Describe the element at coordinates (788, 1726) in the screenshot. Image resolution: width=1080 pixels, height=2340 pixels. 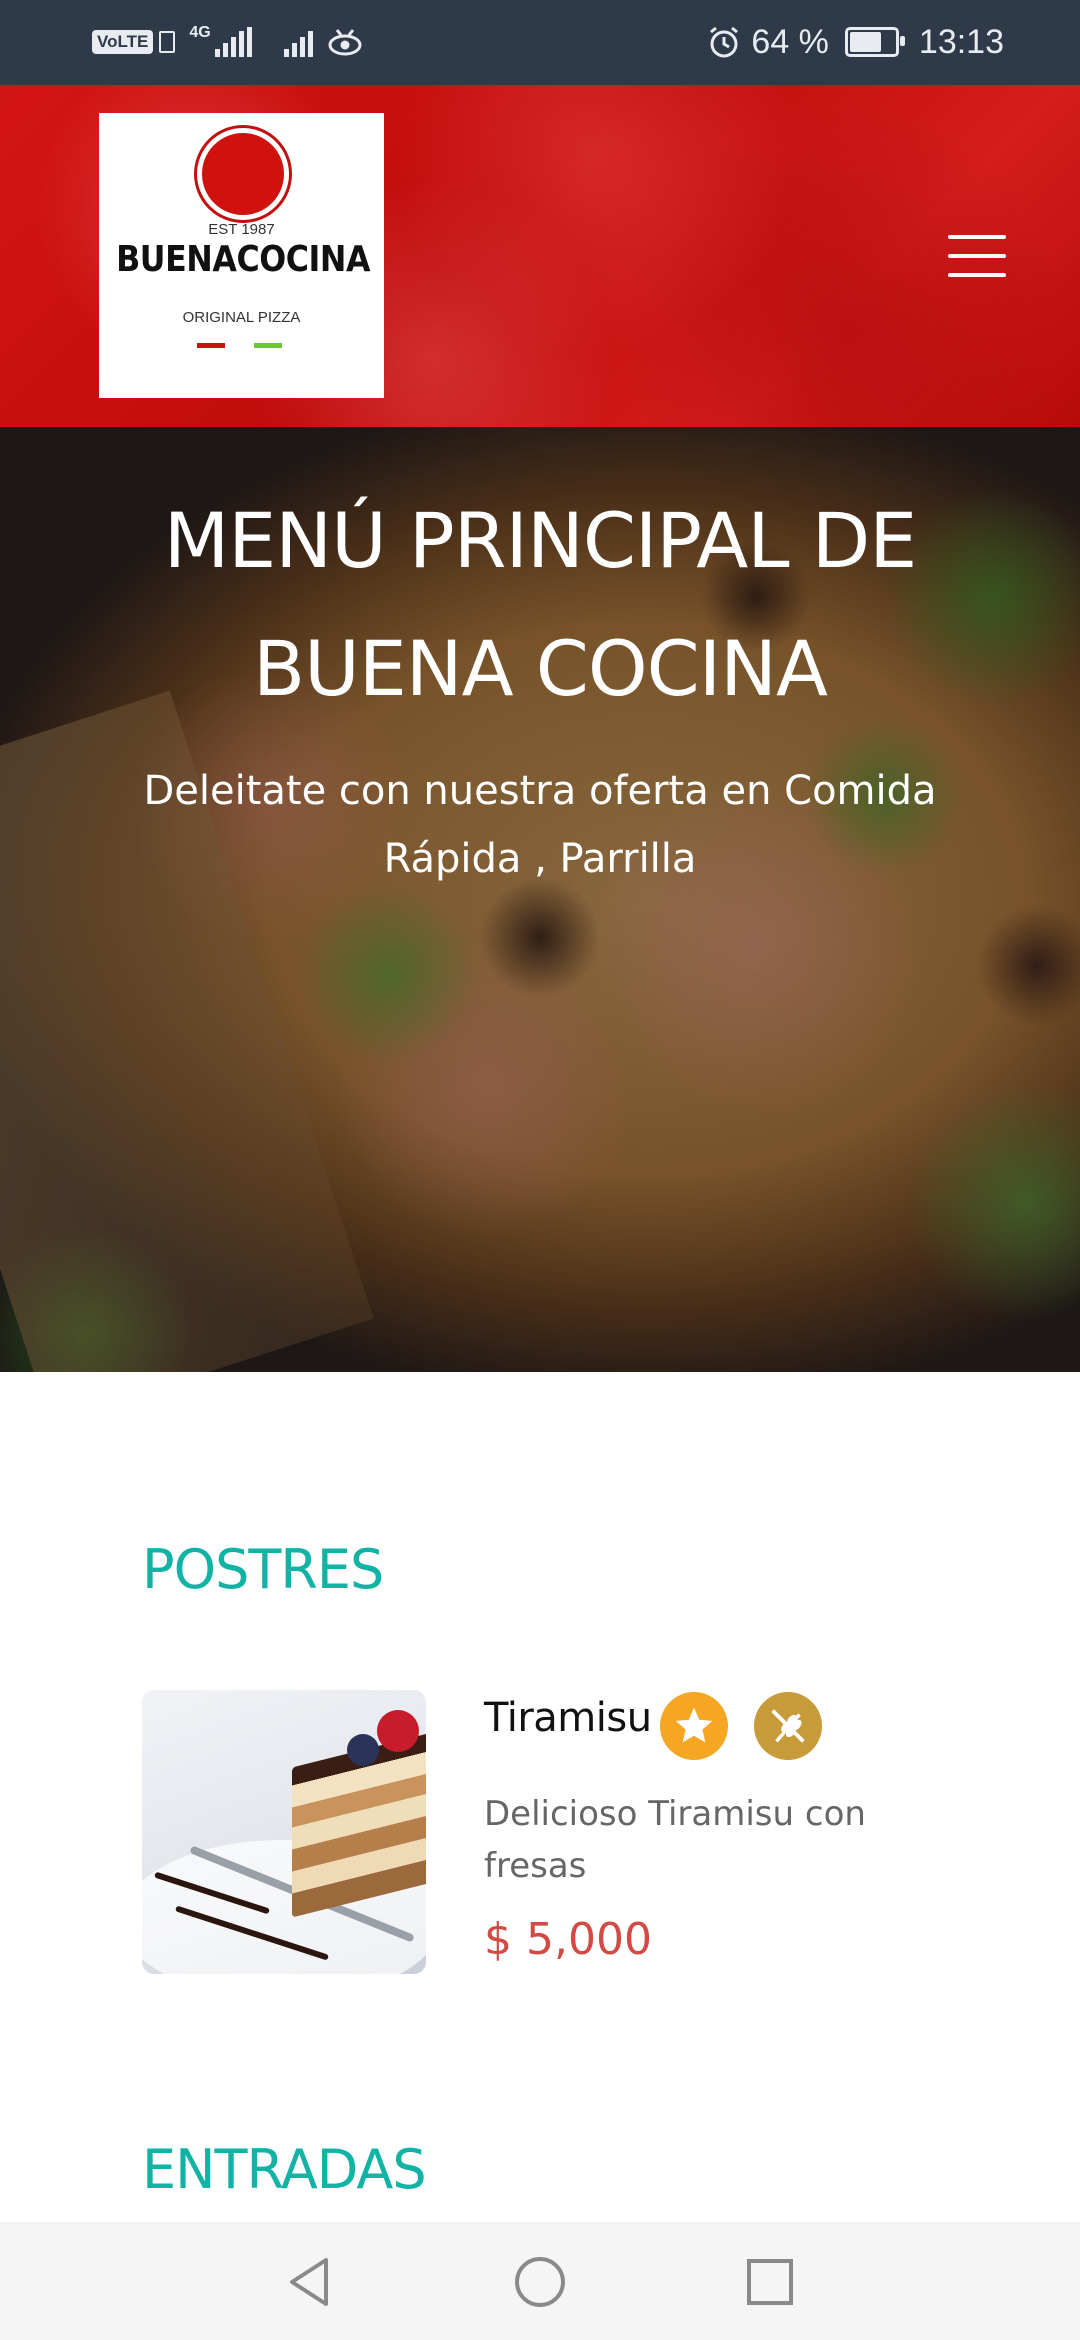
I see `gluten-free-icon` at that location.